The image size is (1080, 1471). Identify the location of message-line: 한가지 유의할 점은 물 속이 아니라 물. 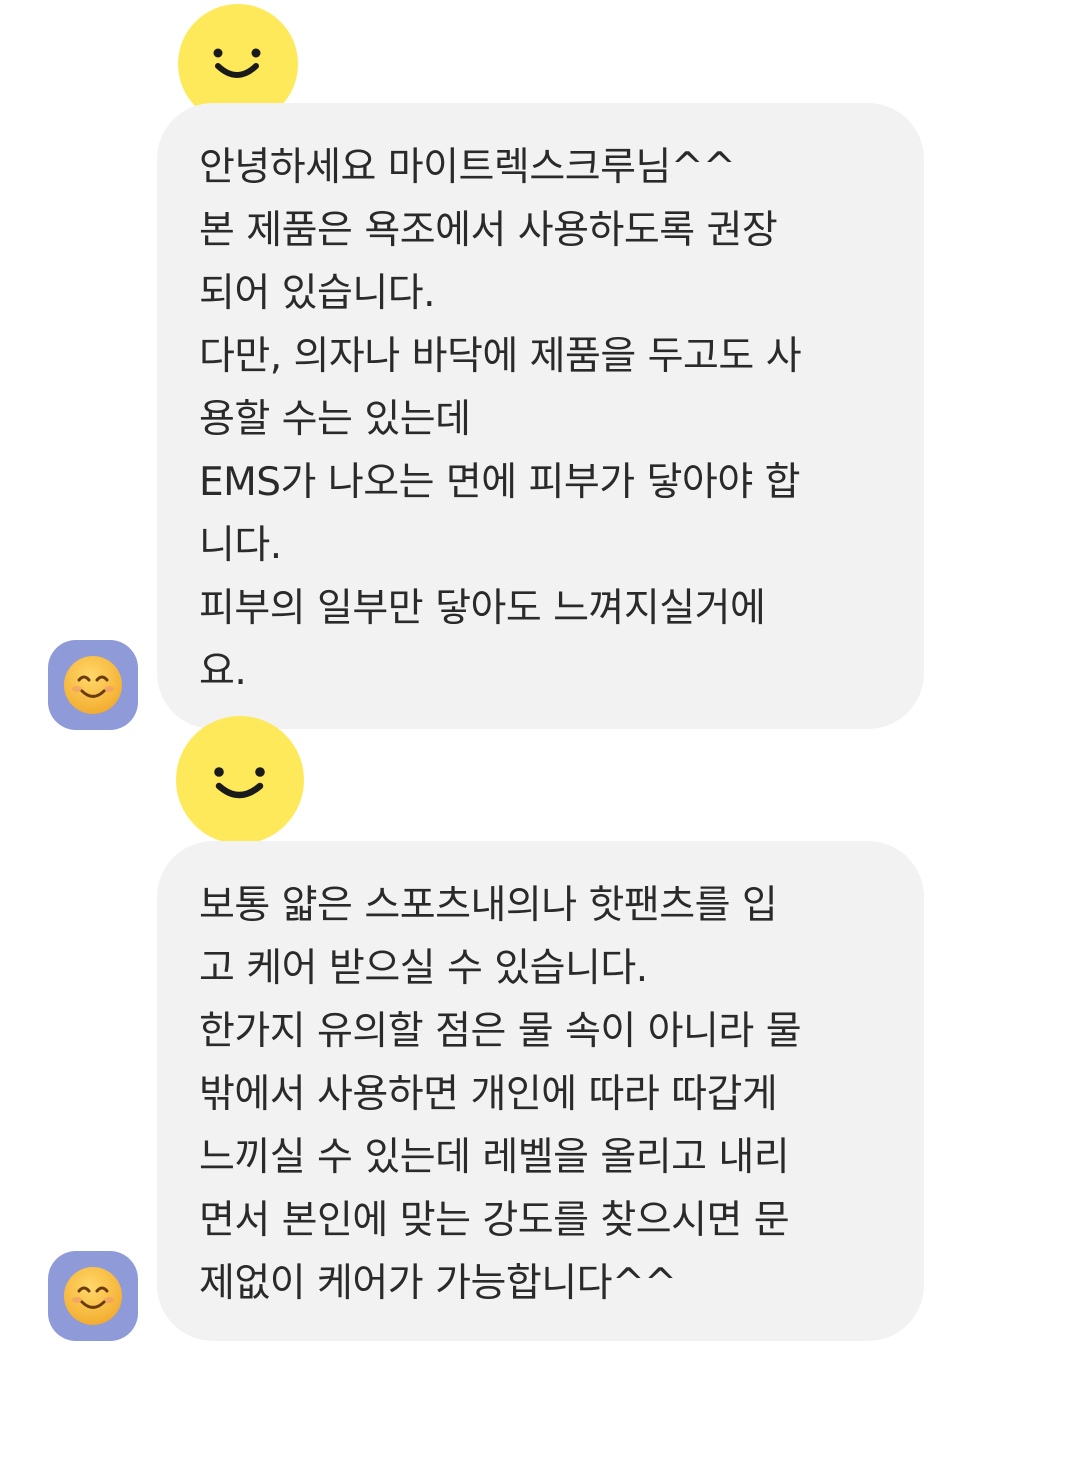
(500, 1031).